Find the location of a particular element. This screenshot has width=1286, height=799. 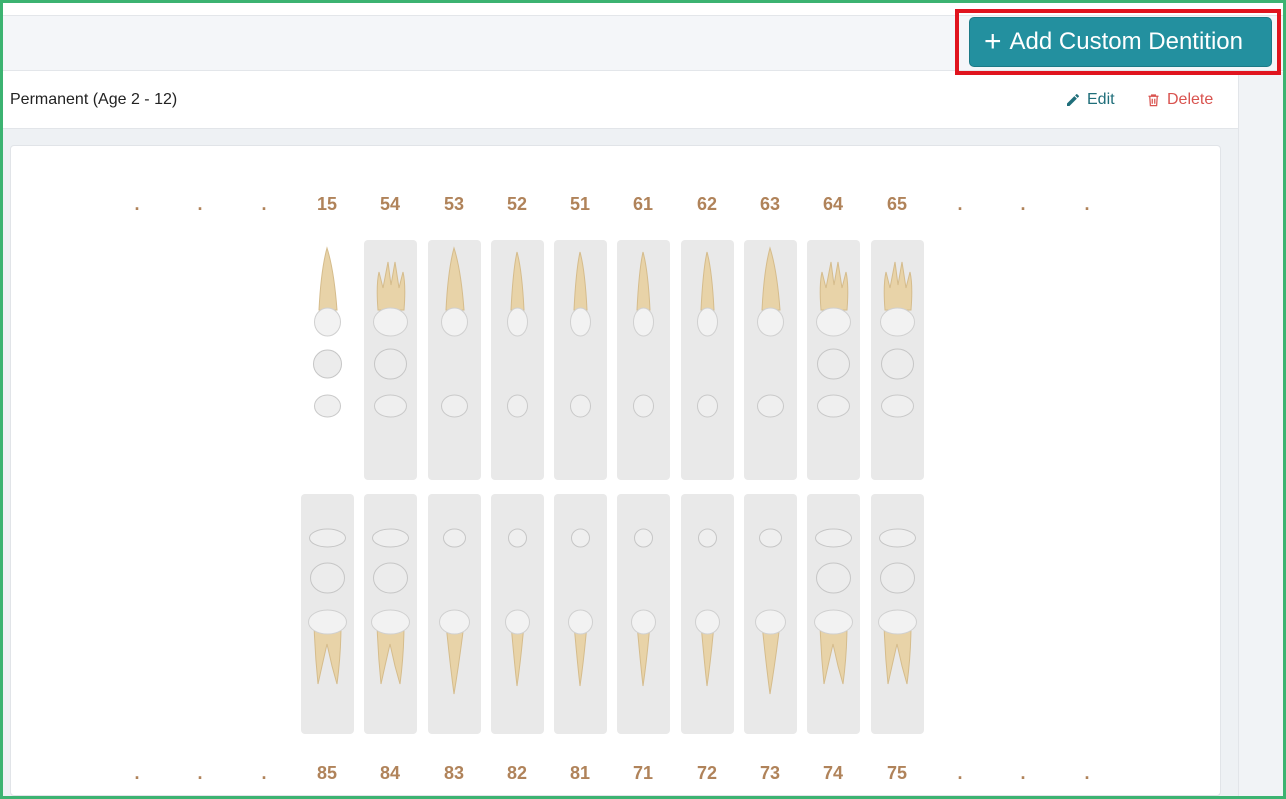

tooth-71-image is located at coordinates (643, 614).